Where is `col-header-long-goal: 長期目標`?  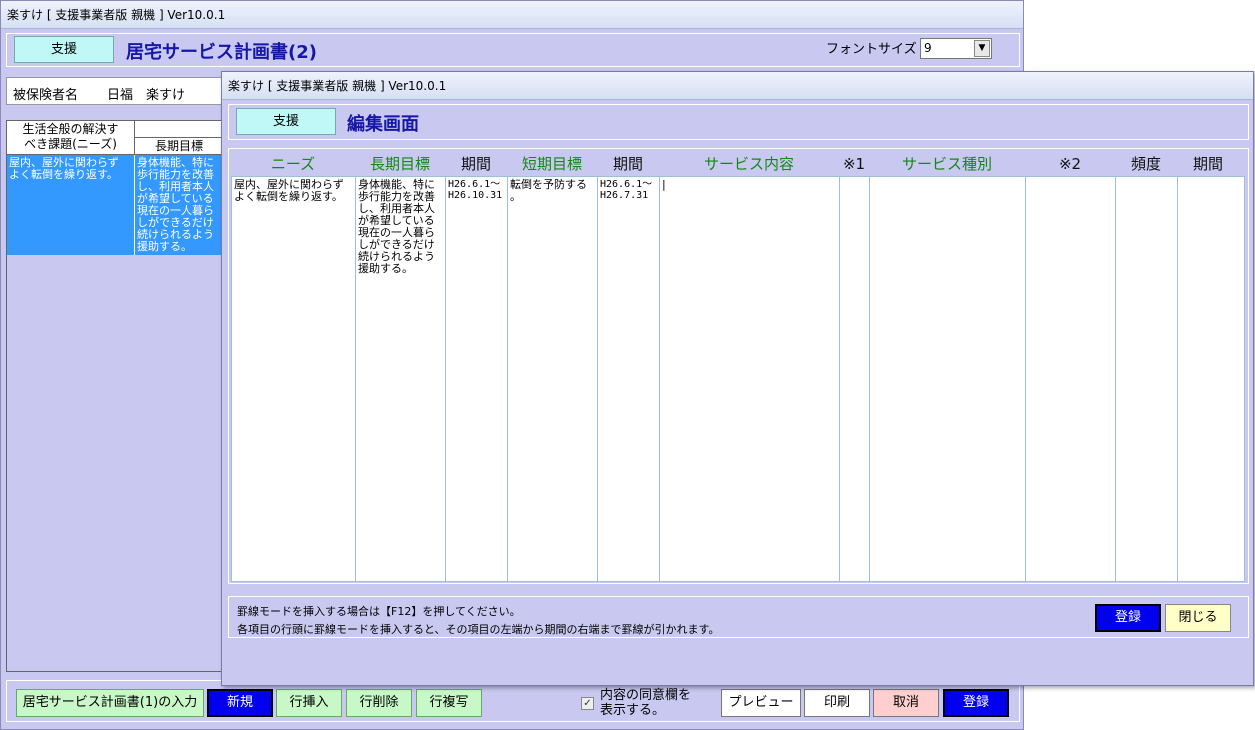
col-header-long-goal: 長期目標 is located at coordinates (399, 164).